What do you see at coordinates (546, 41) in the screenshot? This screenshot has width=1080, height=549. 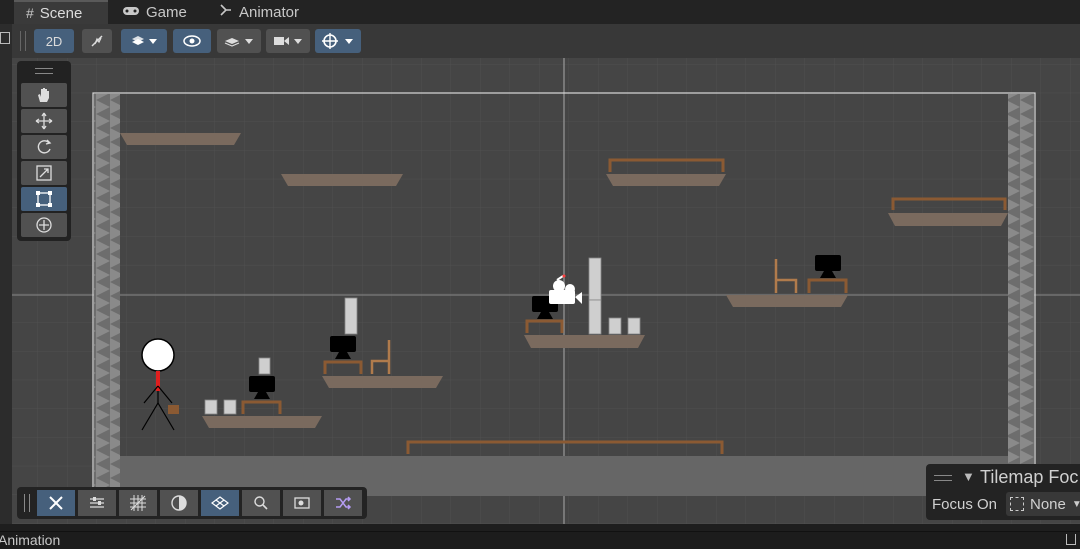 I see `scene-toolbar: 2D` at bounding box center [546, 41].